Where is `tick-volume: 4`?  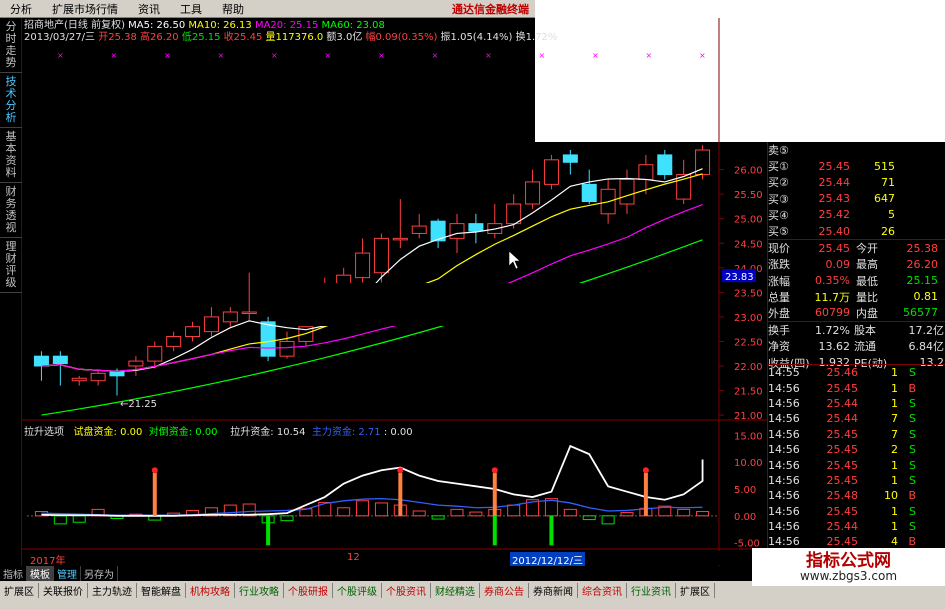
tick-volume: 4 is located at coordinates (894, 542).